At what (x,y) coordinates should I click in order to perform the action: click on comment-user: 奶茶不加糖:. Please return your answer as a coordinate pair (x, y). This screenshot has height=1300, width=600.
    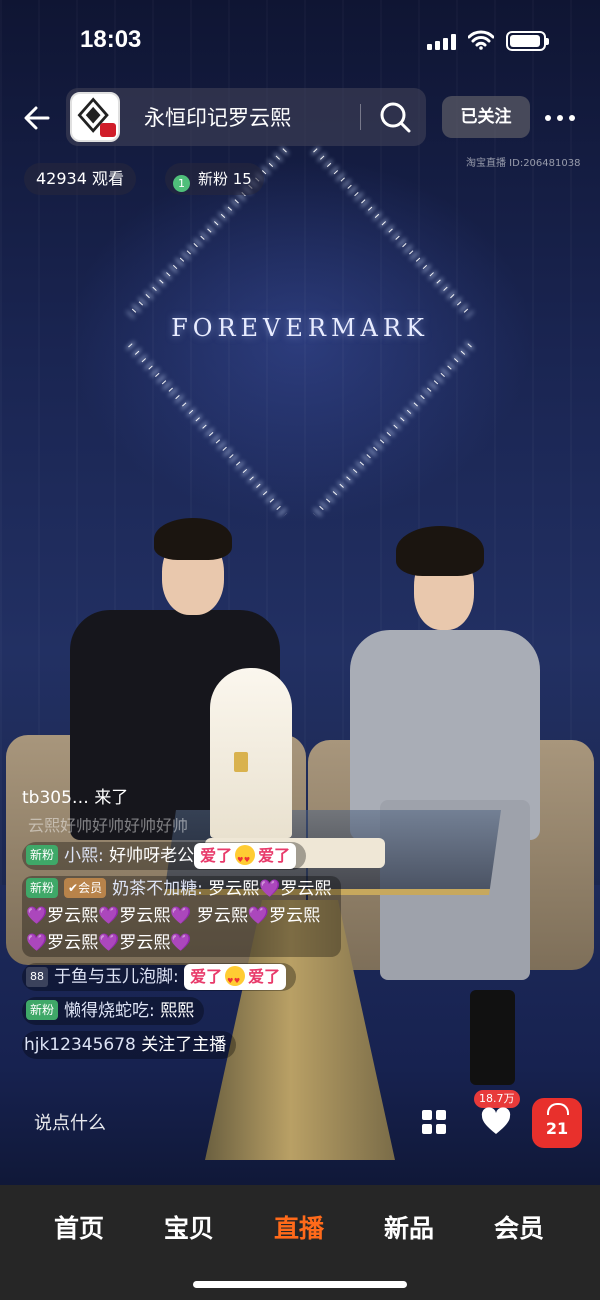
    Looking at the image, I should click on (157, 889).